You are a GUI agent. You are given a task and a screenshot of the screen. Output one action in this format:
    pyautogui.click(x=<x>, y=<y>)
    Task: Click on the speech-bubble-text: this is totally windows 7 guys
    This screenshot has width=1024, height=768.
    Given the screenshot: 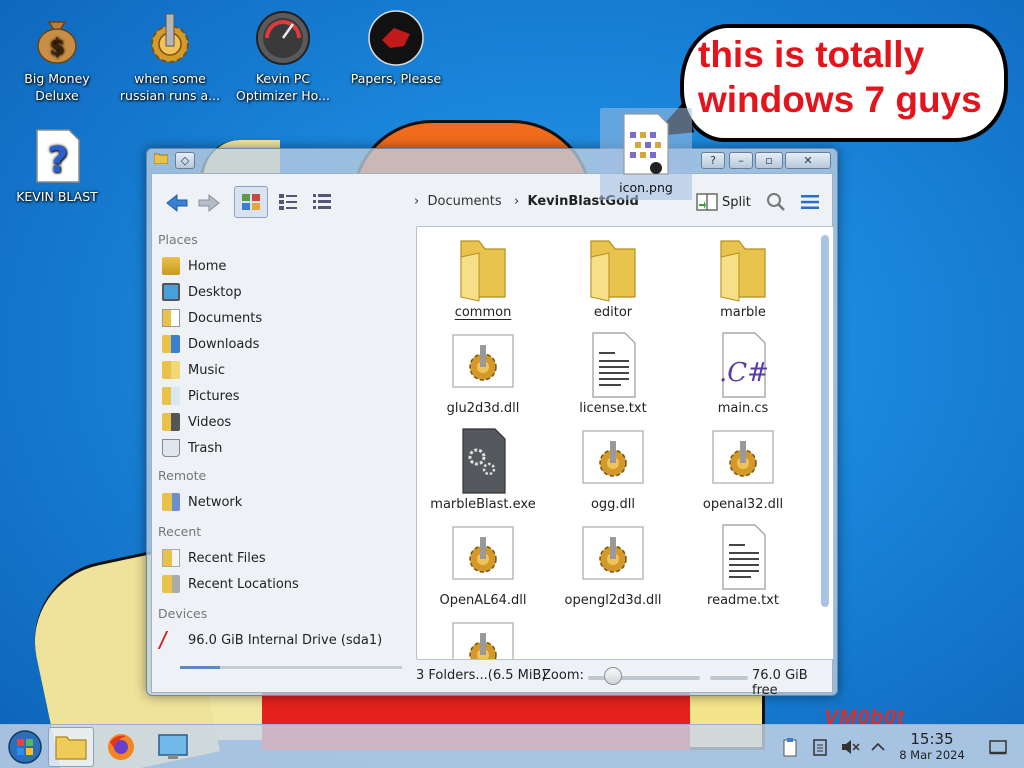 What is the action you would take?
    pyautogui.click(x=840, y=77)
    